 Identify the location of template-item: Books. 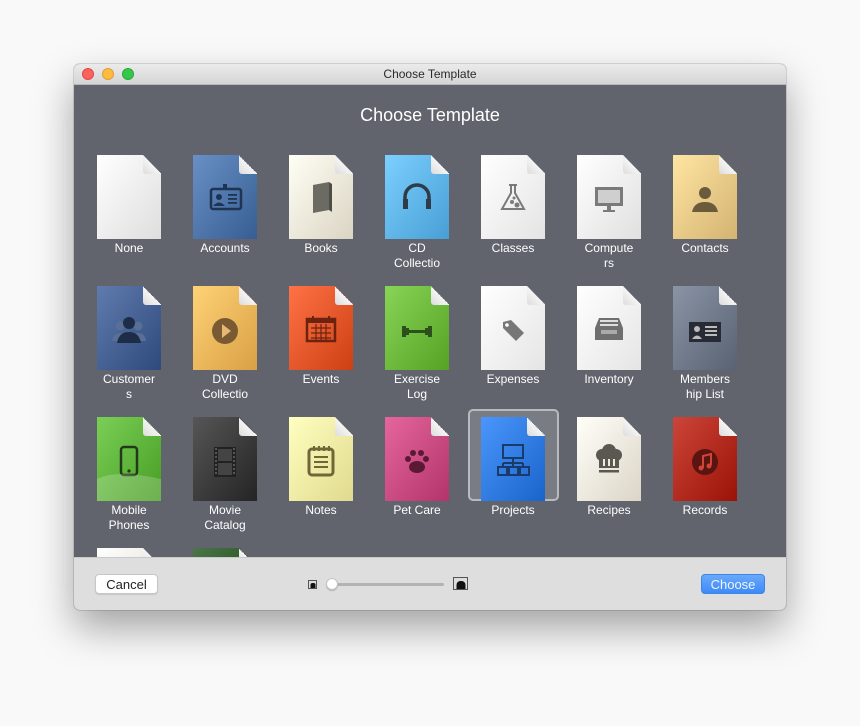
(321, 213).